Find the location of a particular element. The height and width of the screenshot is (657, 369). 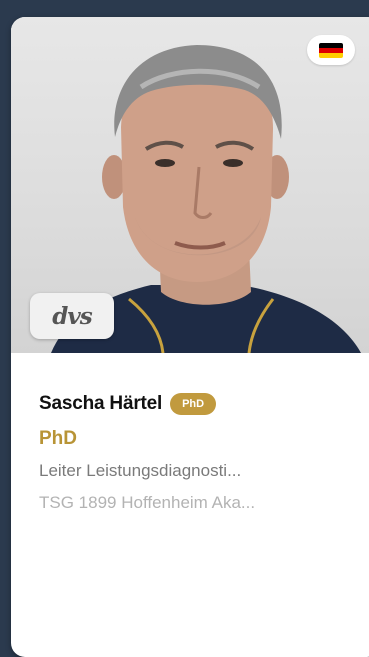

profile-name: Sascha Härtel is located at coordinates (100, 404).